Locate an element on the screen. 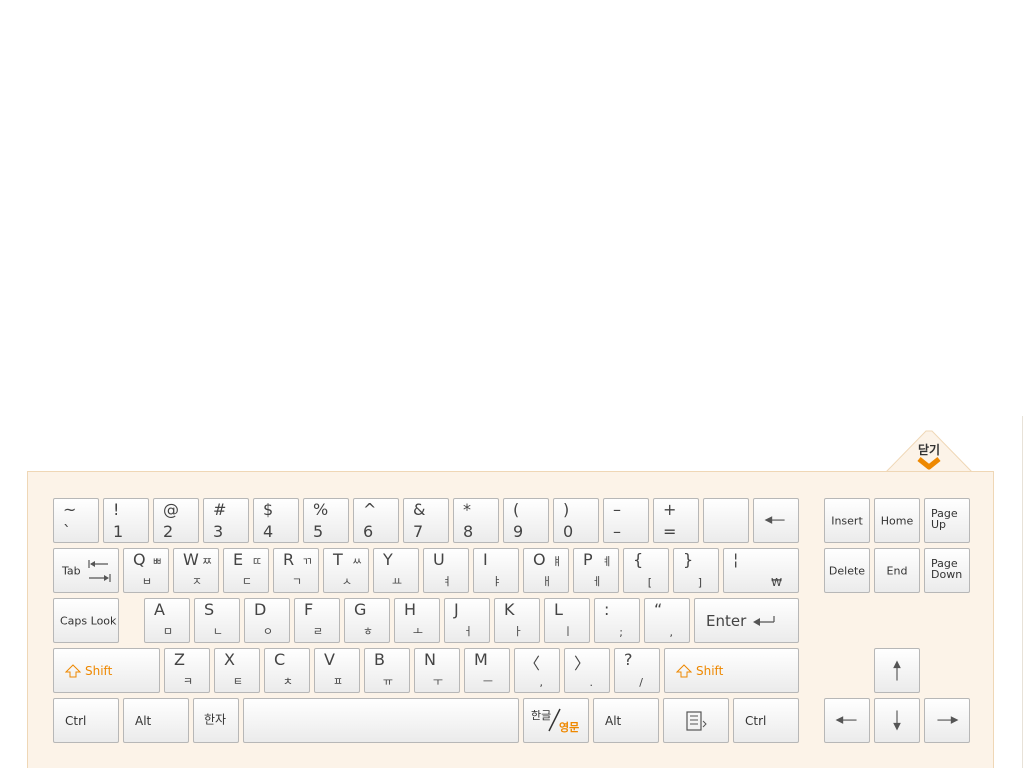 Image resolution: width=1024 pixels, height=768 pixels. key-home: Home is located at coordinates (897, 520).